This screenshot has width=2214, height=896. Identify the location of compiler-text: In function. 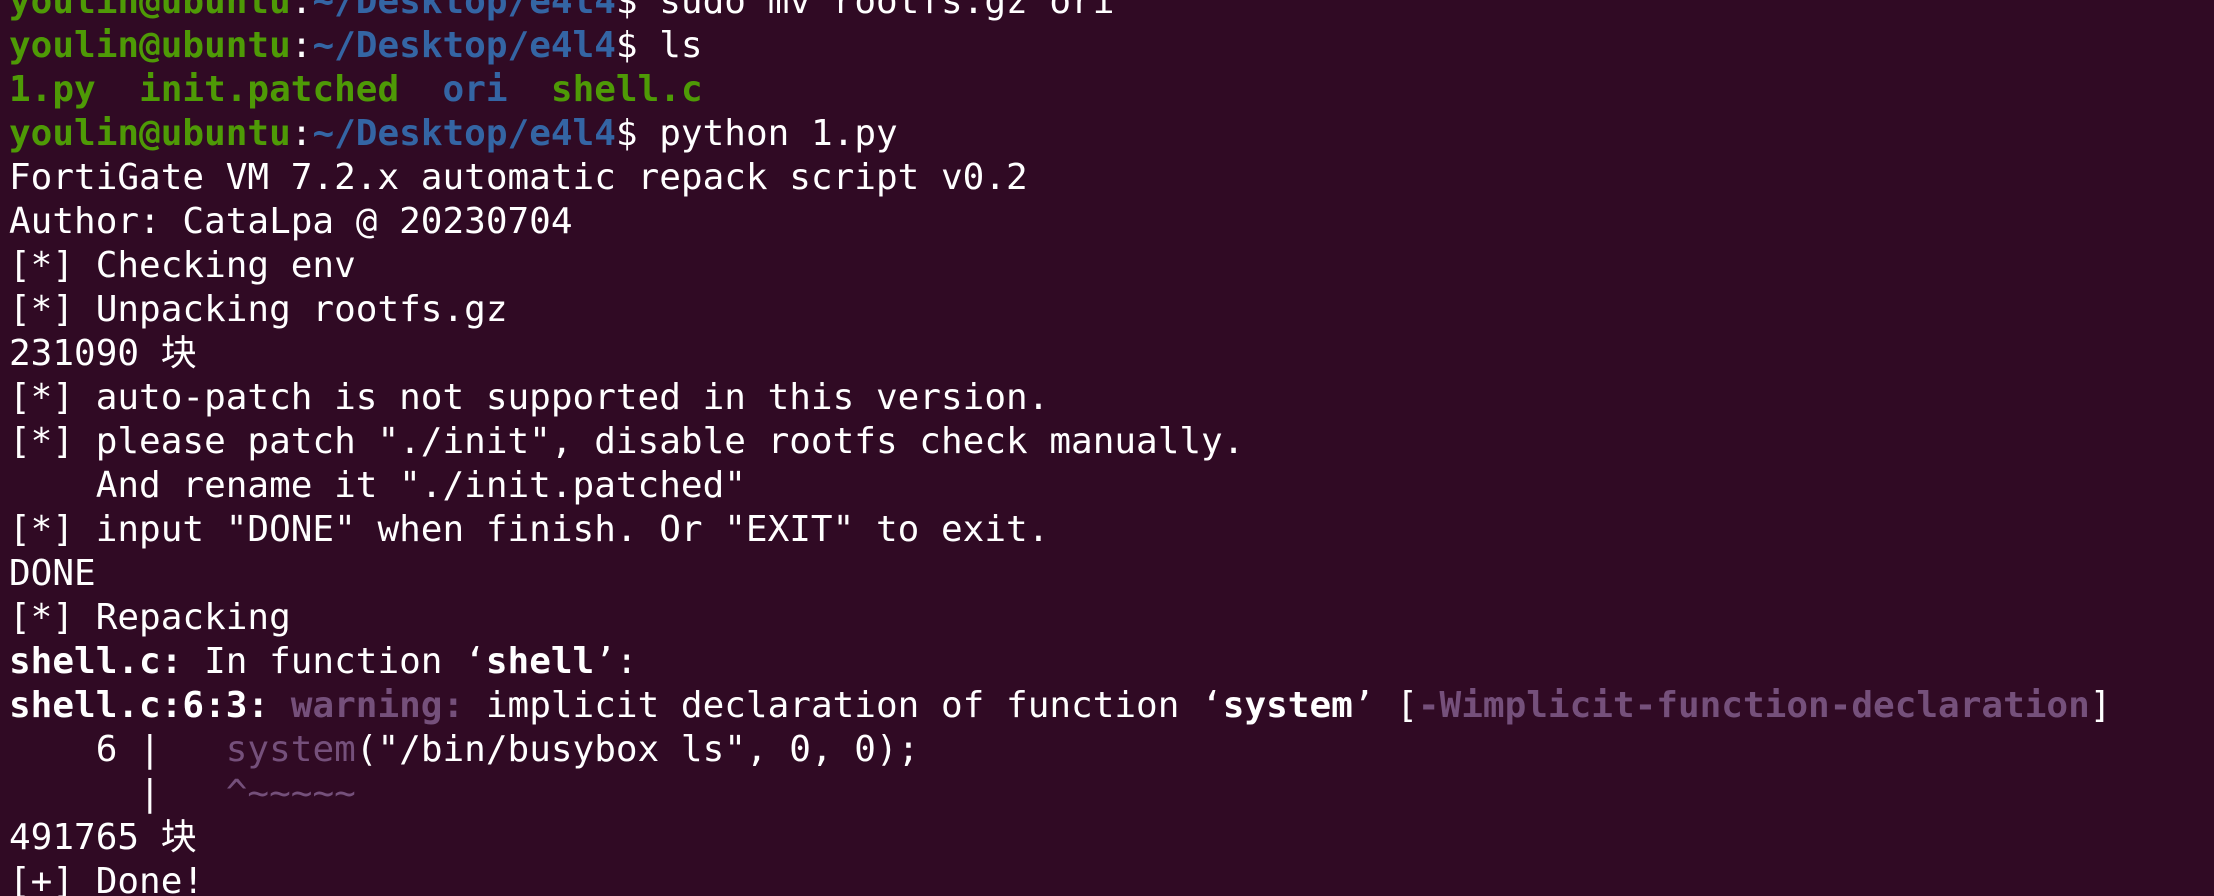
(323, 661).